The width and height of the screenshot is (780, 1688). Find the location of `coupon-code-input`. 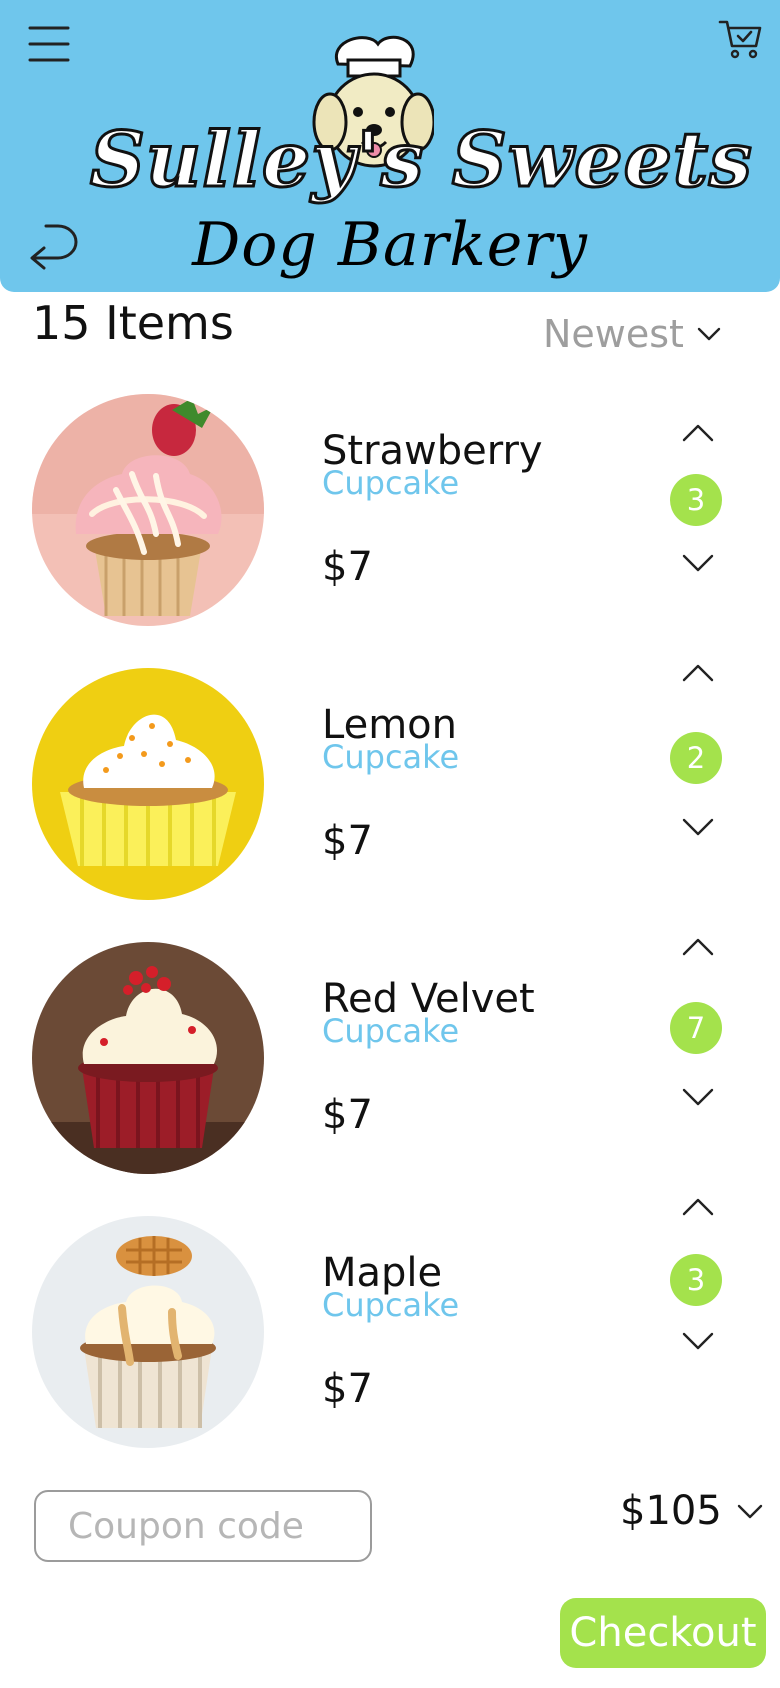

coupon-code-input is located at coordinates (203, 1526).